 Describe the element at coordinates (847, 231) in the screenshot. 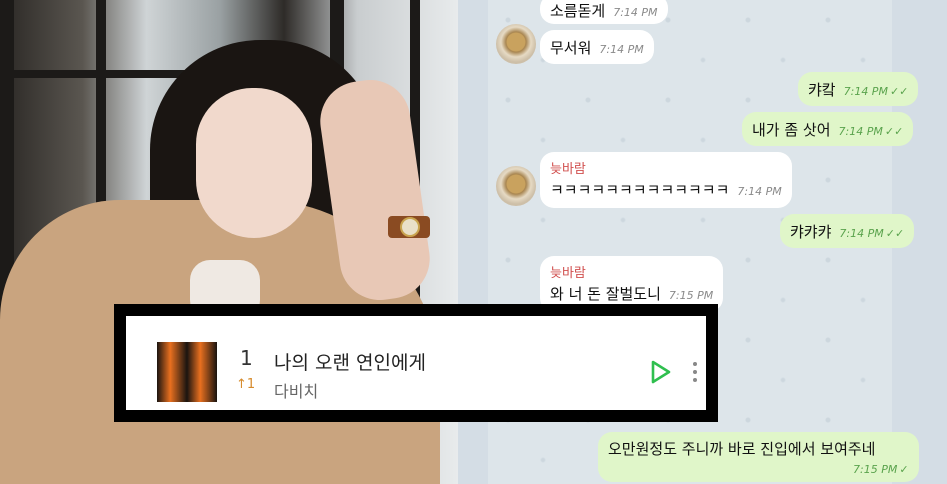

I see `chat-message: 캬캬캬 7:14 PM ✓✓` at that location.